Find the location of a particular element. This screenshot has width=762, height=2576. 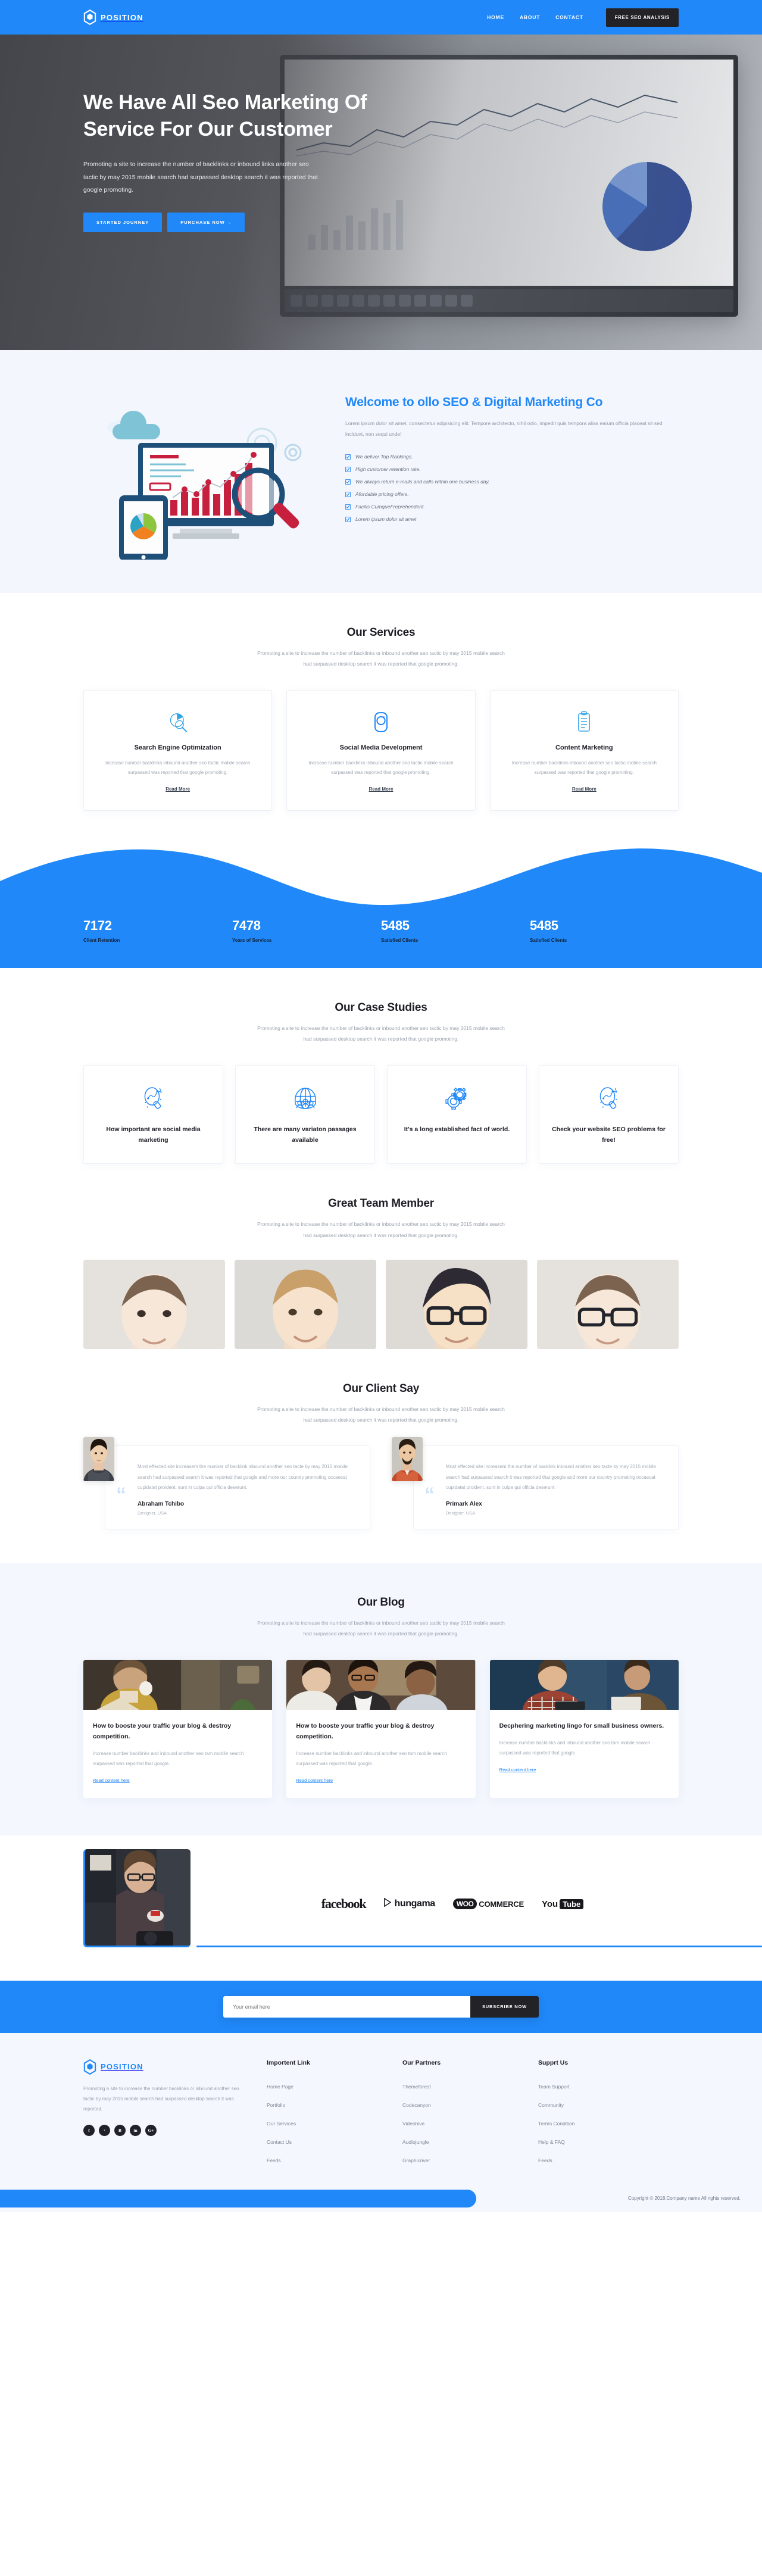

footer-link: Videohive is located at coordinates (413, 2124).